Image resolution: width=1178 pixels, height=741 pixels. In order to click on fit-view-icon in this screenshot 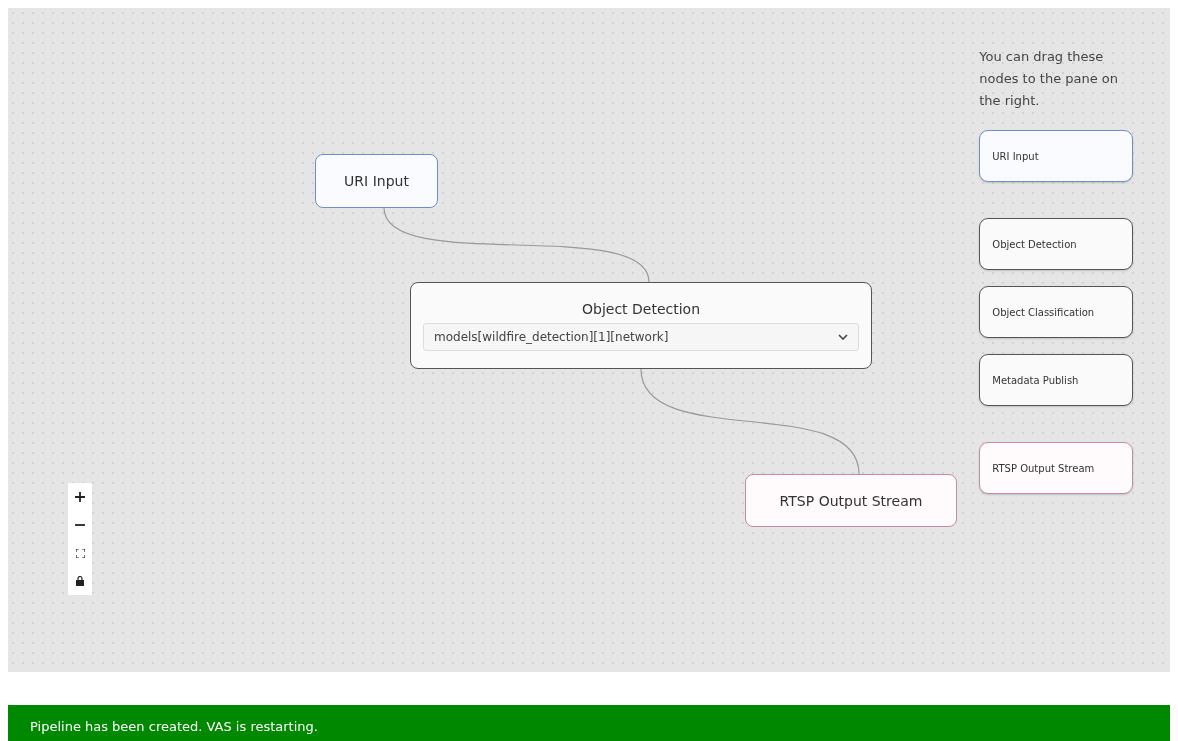, I will do `click(80, 553)`.